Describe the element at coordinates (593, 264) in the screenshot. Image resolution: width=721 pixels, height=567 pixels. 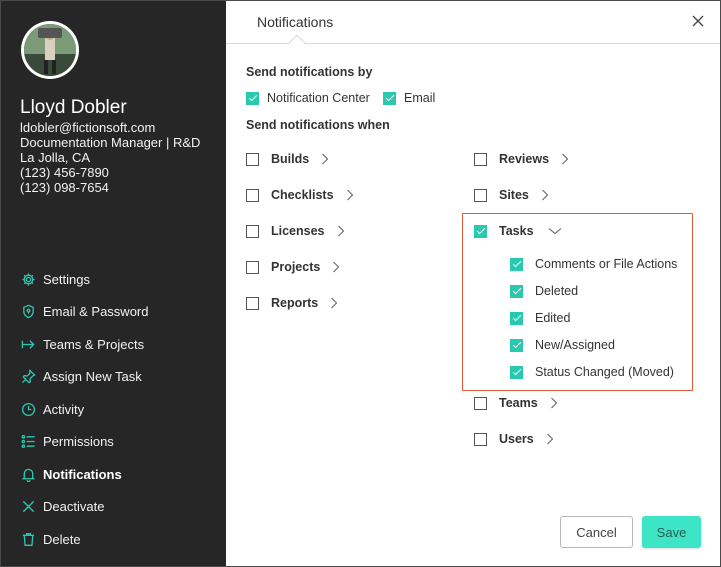
I see `option-tasks-comments: Comments or File Actions` at that location.